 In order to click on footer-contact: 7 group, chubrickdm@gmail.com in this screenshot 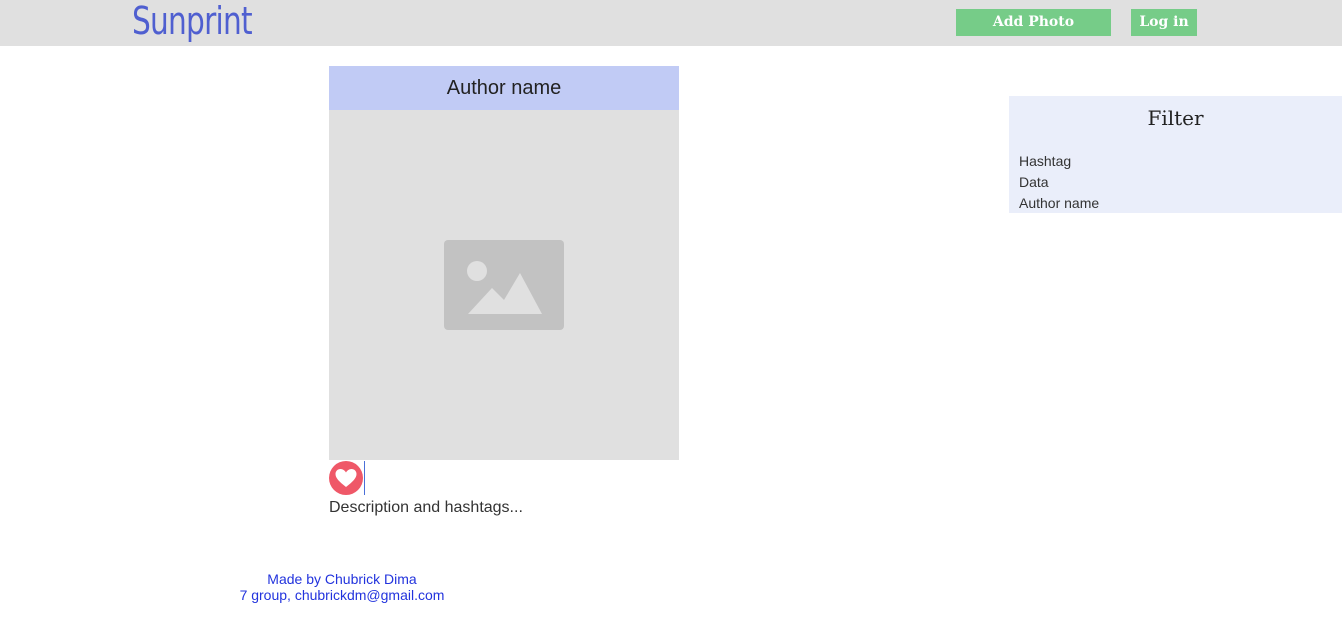, I will do `click(342, 595)`.